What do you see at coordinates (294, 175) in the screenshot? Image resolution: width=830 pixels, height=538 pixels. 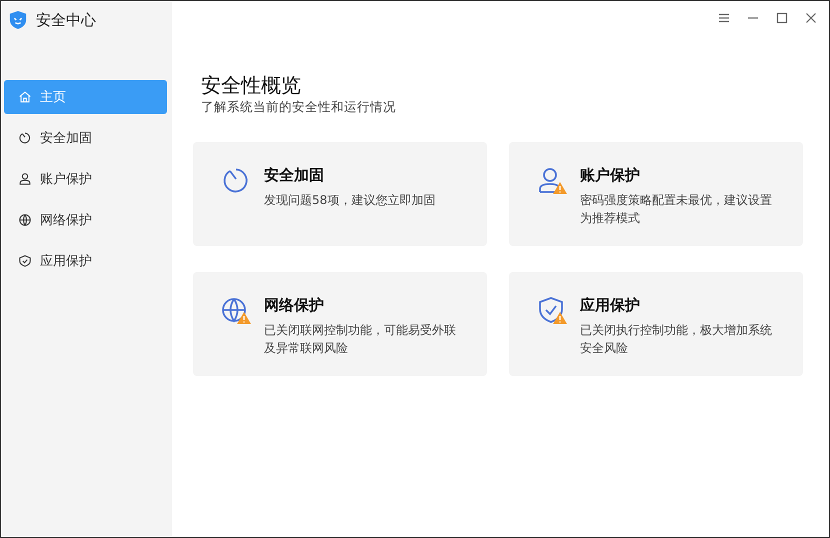 I see `card-title: 安全加固` at bounding box center [294, 175].